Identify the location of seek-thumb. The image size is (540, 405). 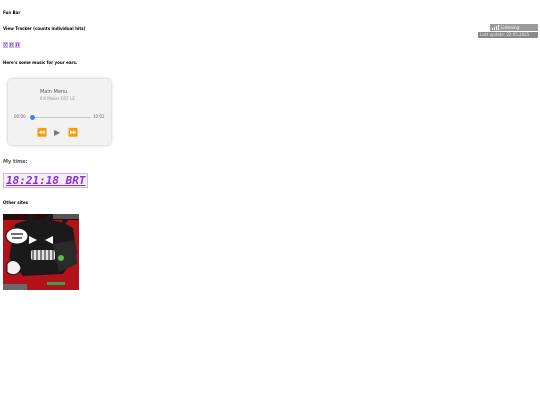
(32, 117).